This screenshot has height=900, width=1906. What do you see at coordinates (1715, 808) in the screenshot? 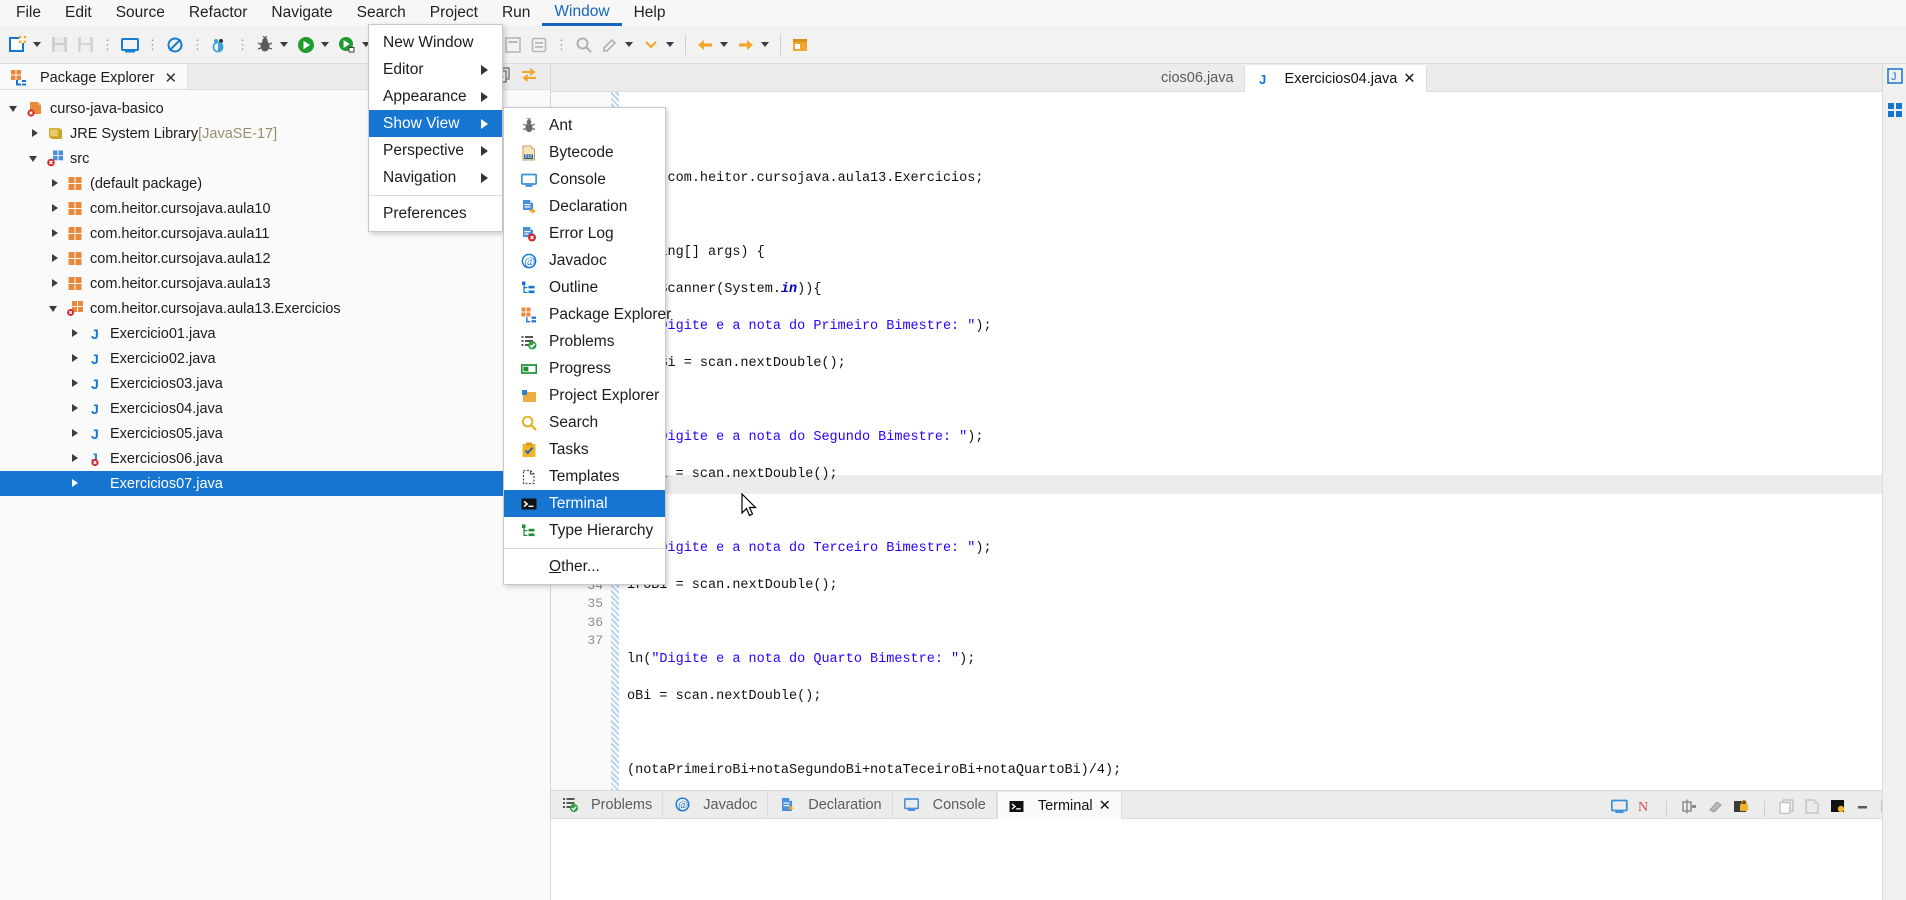
I see `clear-terminal-icon` at bounding box center [1715, 808].